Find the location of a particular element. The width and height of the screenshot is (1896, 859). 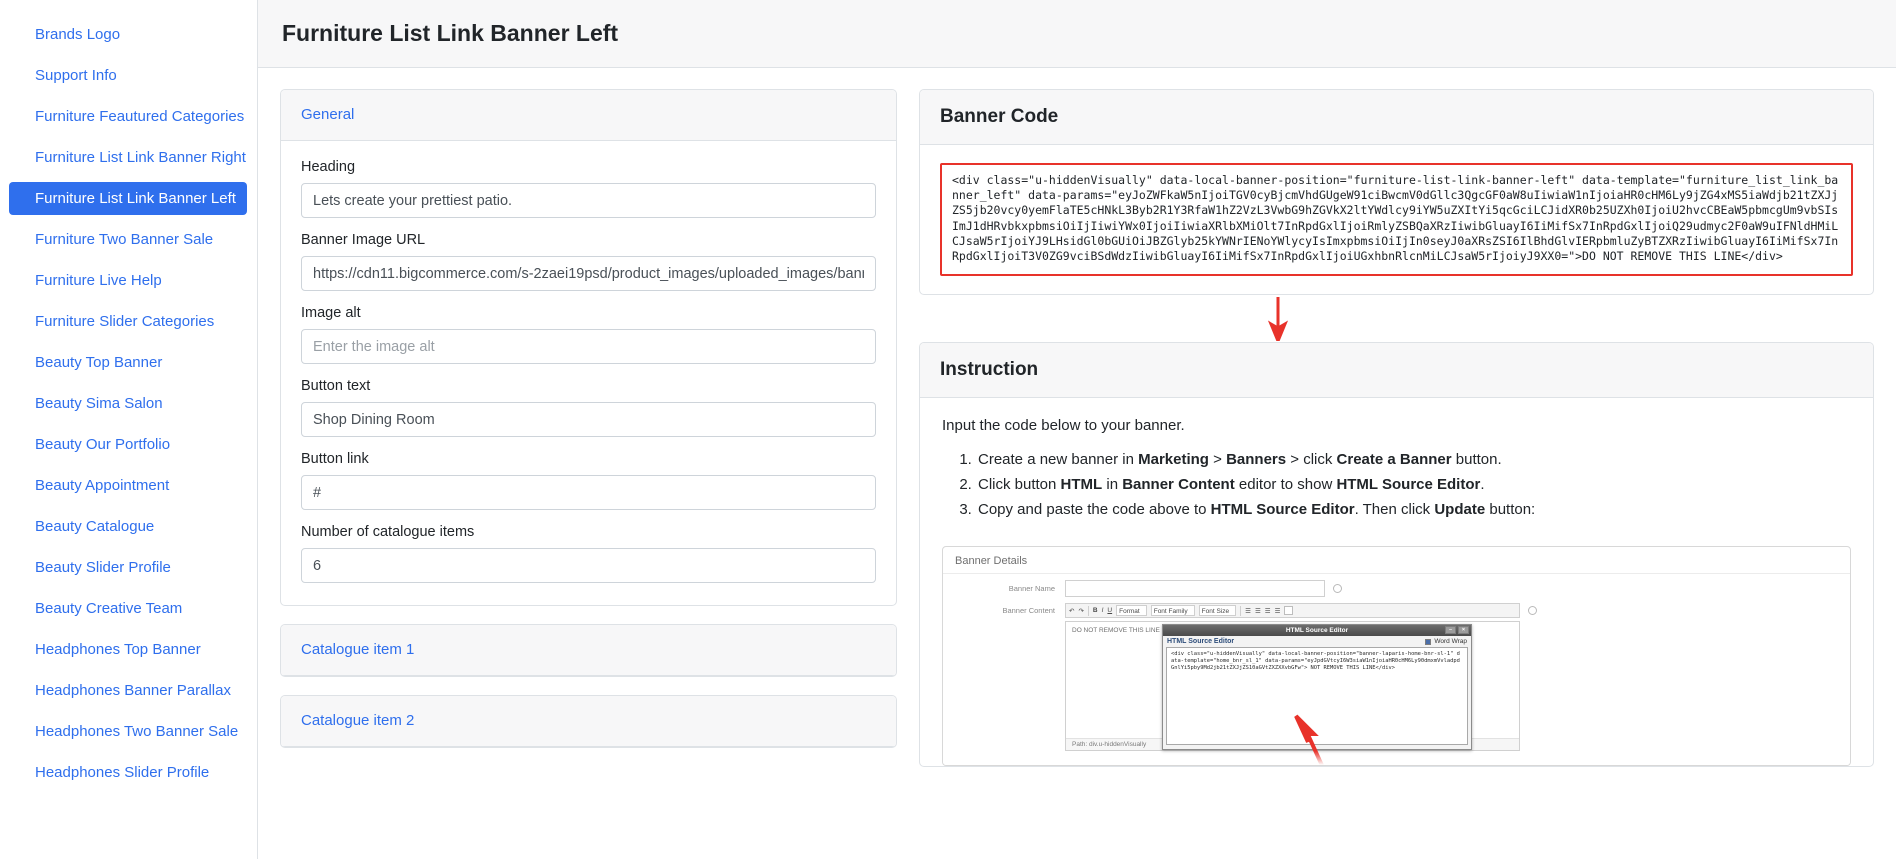

tab-general: General is located at coordinates (327, 114).